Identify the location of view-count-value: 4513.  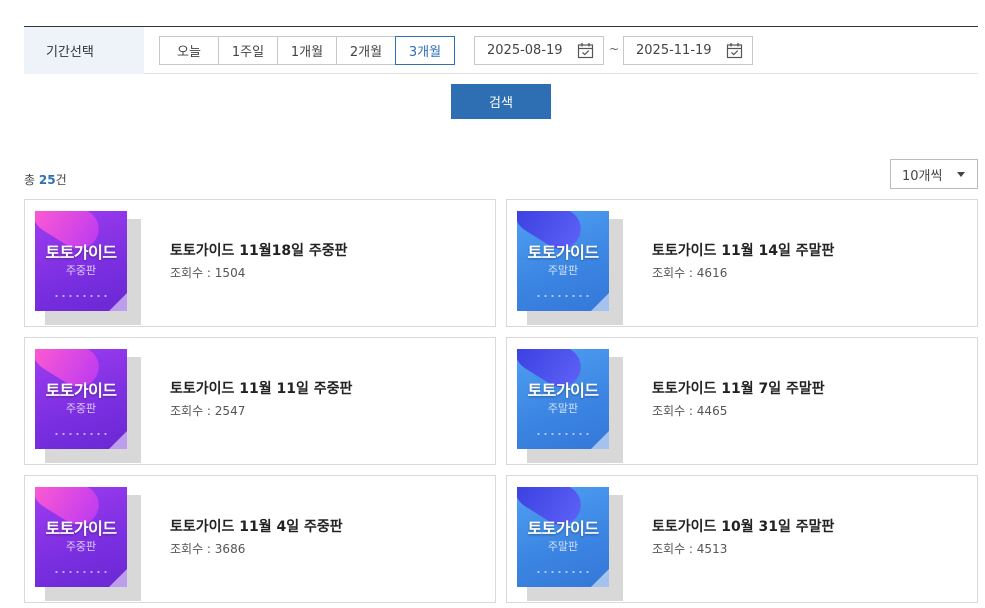
(712, 549).